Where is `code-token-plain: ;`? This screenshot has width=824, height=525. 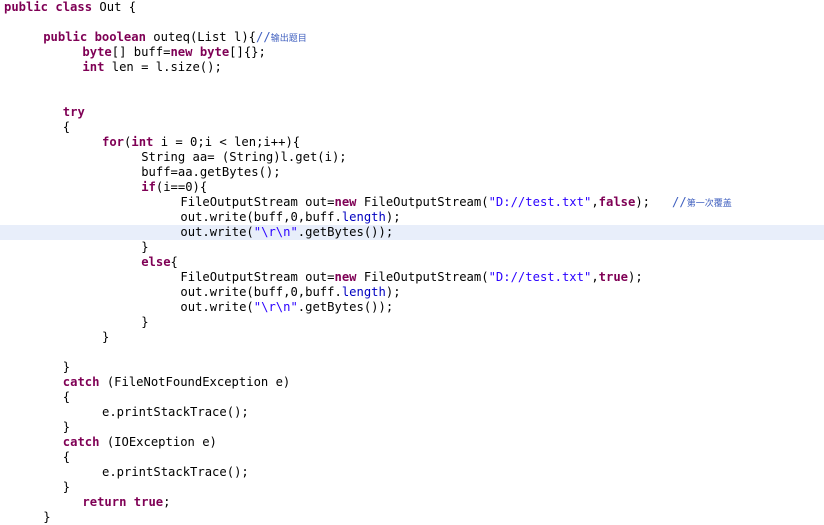 code-token-plain: ; is located at coordinates (167, 502).